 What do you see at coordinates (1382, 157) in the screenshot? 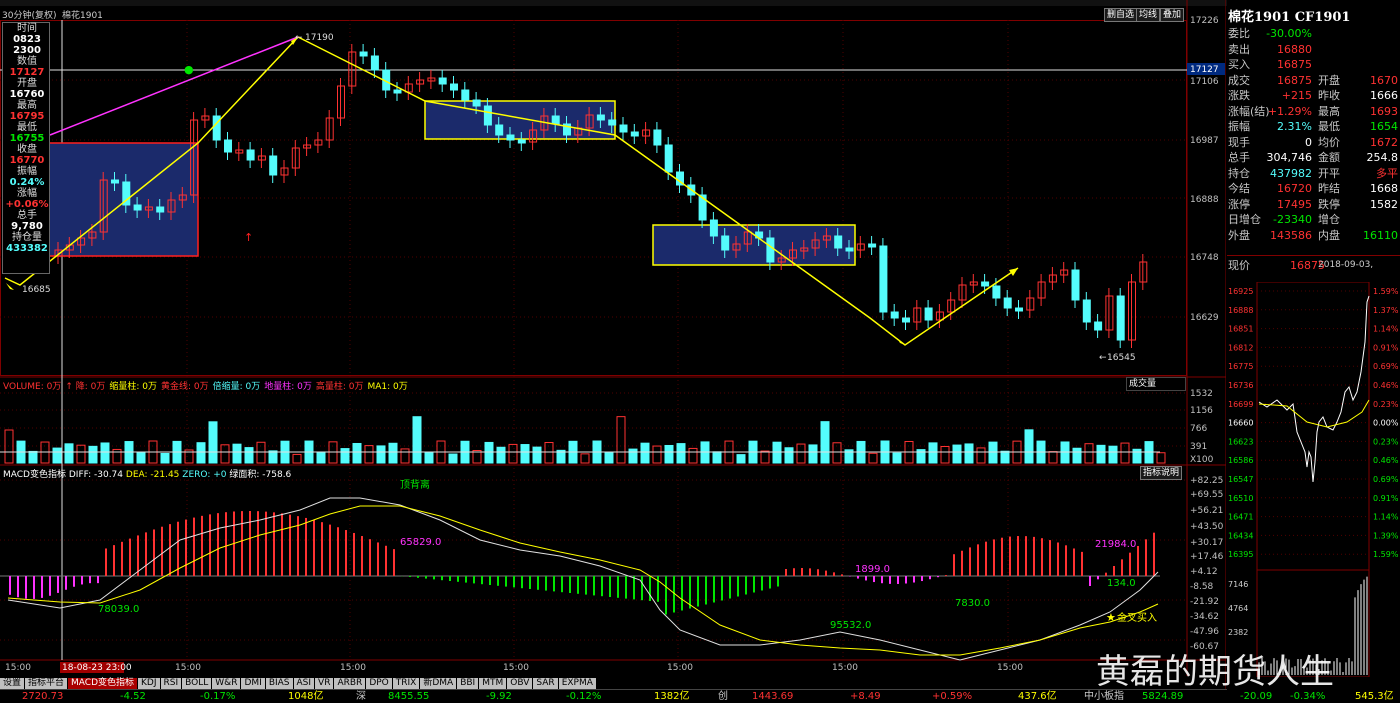
I see `quote-value: 254.8` at bounding box center [1382, 157].